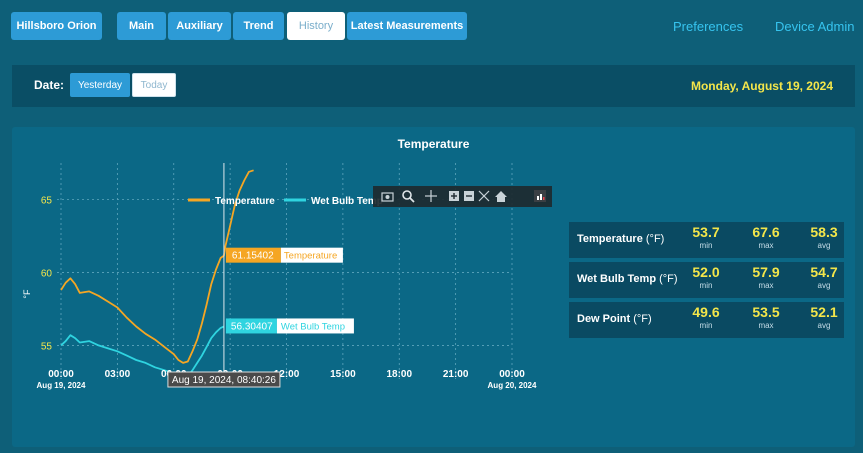 The image size is (863, 453). What do you see at coordinates (454, 196) in the screenshot?
I see `zoom-in-icon` at bounding box center [454, 196].